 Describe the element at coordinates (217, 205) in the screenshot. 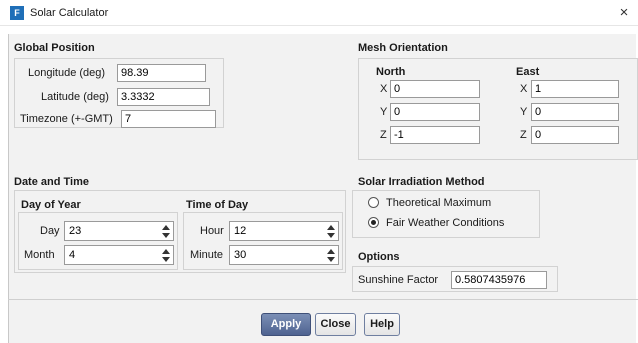

I see `time-of-day-title: Time of Day` at that location.